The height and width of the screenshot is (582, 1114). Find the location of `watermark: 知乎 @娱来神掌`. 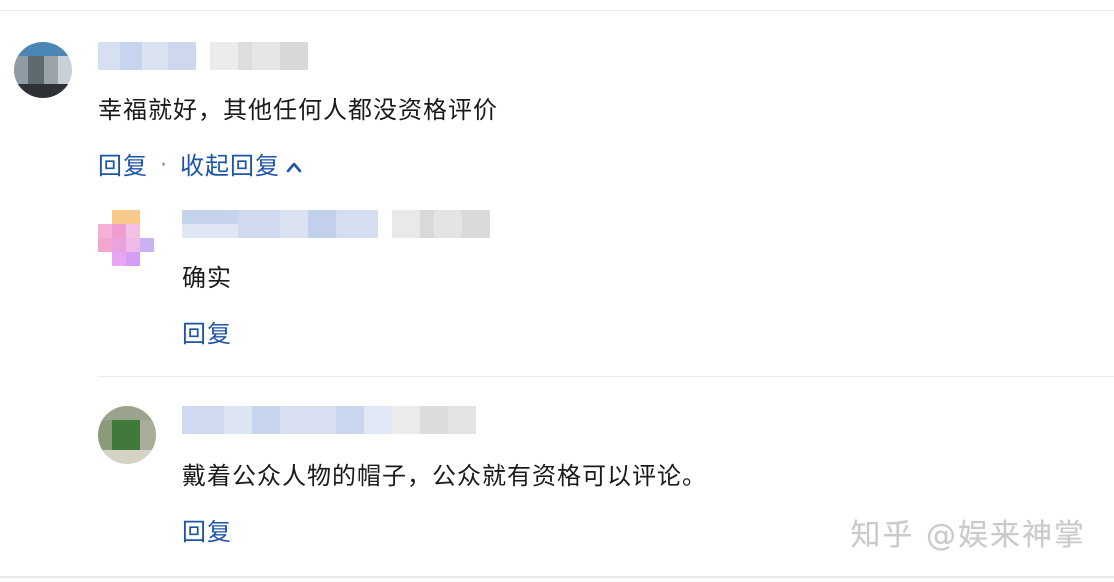

watermark: 知乎 @娱来神掌 is located at coordinates (968, 535).